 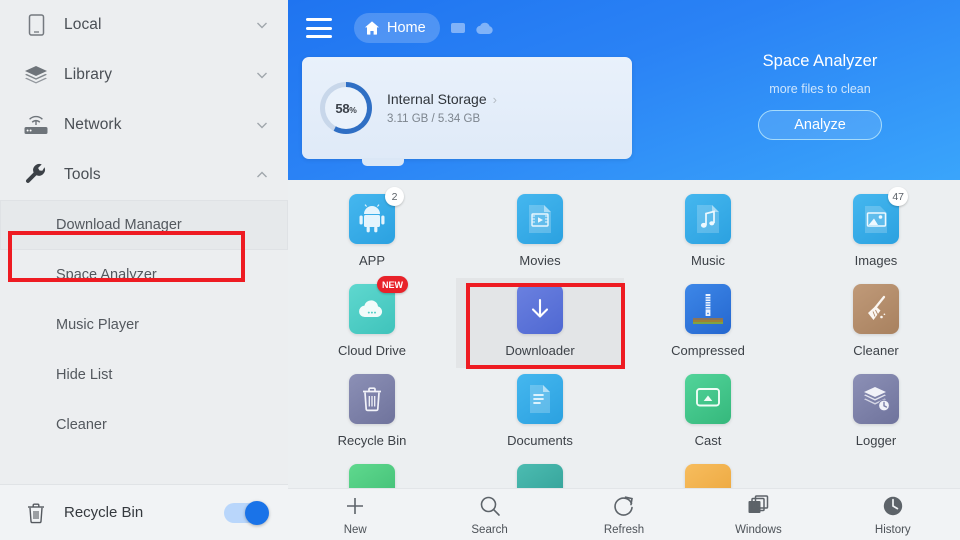 What do you see at coordinates (489, 529) in the screenshot?
I see `toolbar-label: Search` at bounding box center [489, 529].